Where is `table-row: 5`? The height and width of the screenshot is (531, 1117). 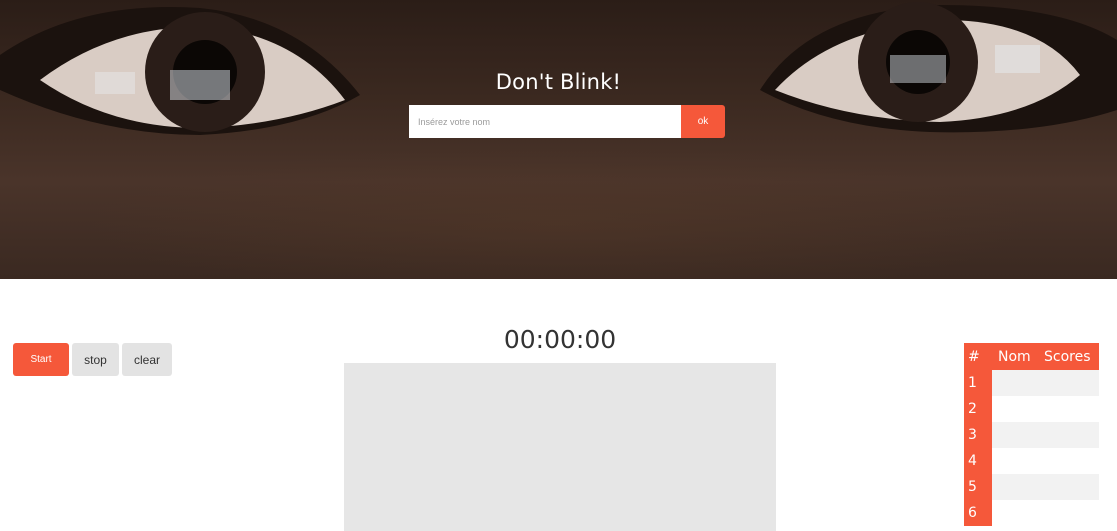
table-row: 5 is located at coordinates (1031, 487).